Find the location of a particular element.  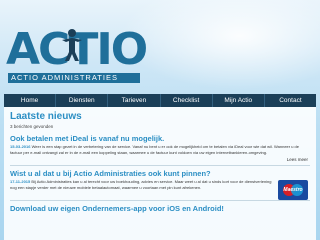

nav-item-mijn-actio: Mijn Actio is located at coordinates (239, 100).